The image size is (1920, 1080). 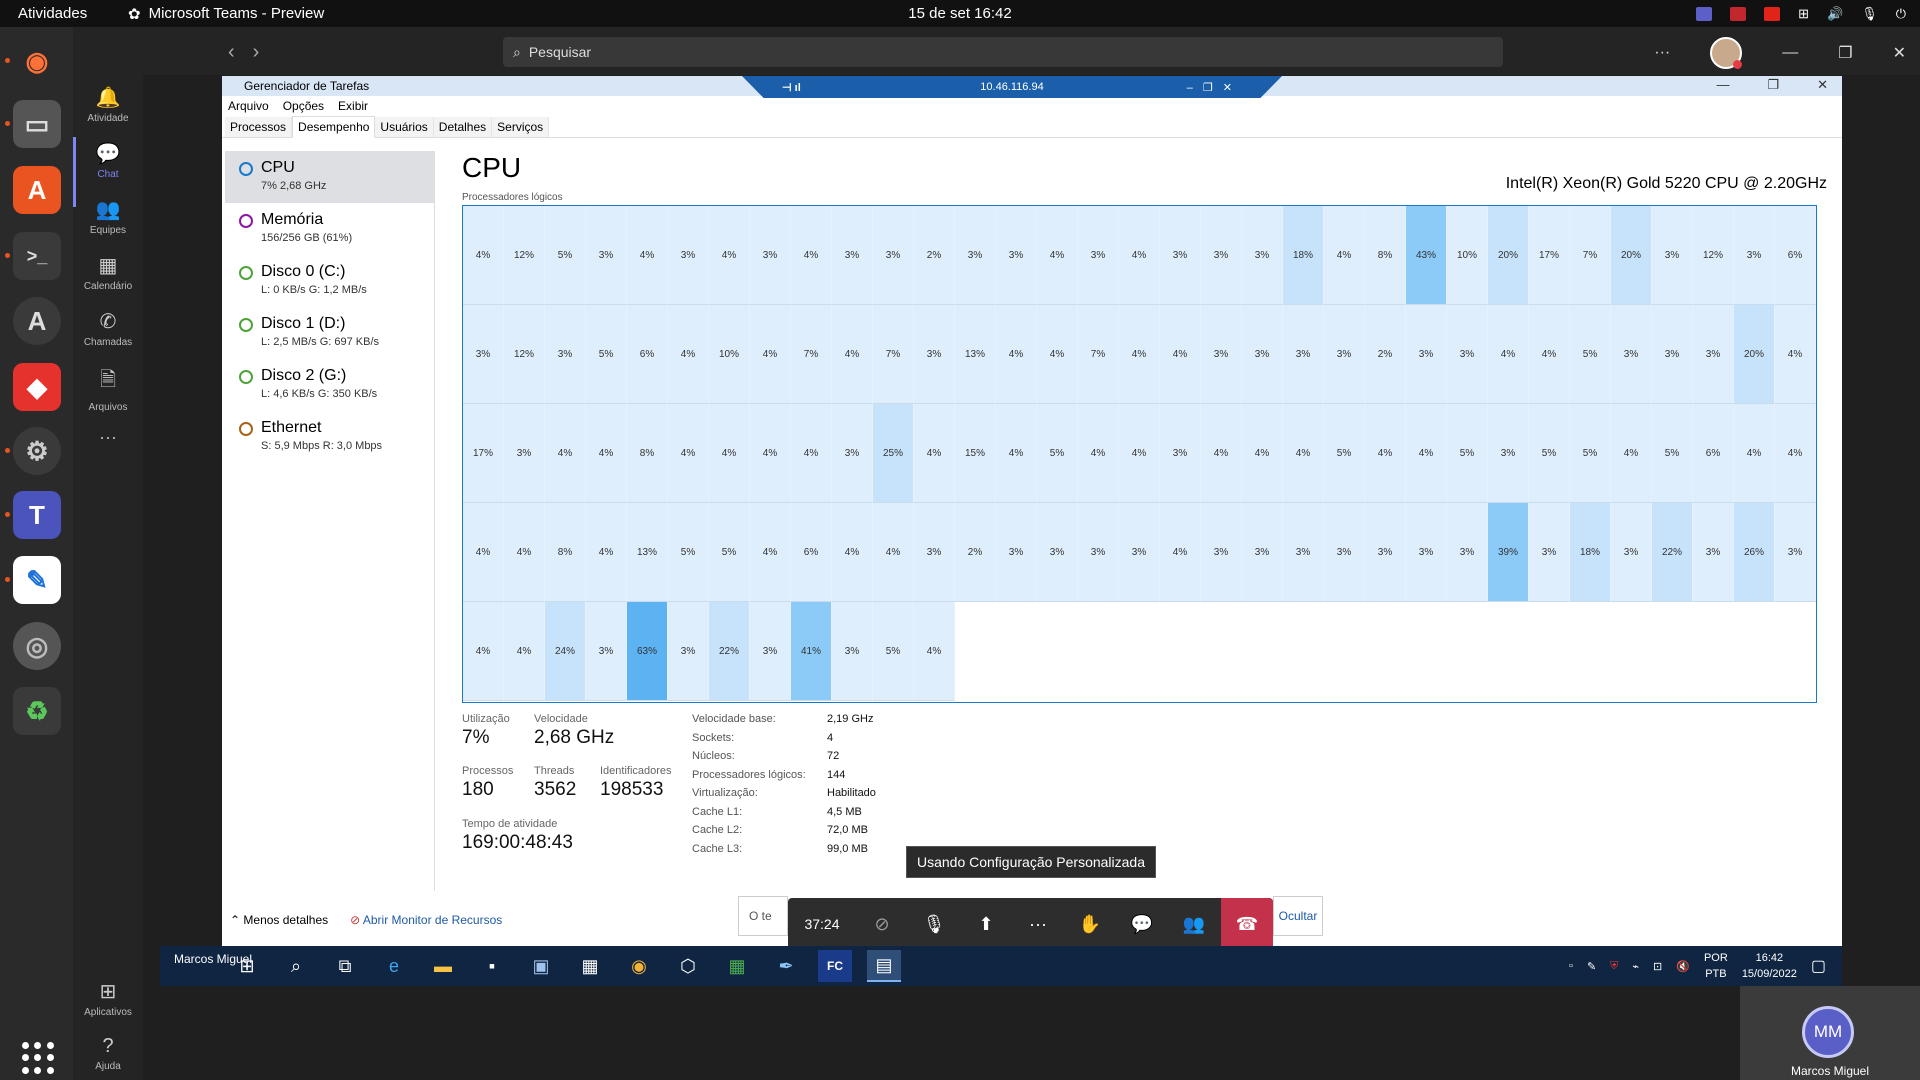 I want to click on cmd-icon: ▪, so click(x=492, y=966).